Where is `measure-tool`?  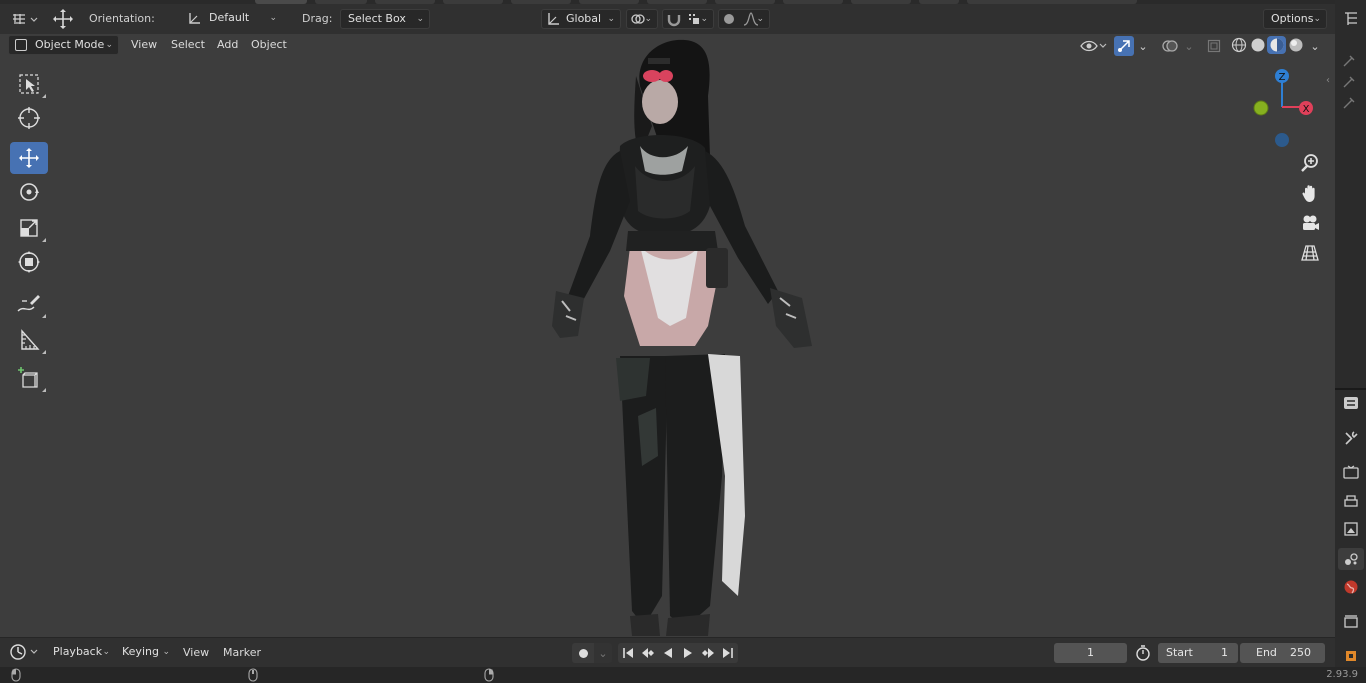
measure-tool is located at coordinates (29, 340).